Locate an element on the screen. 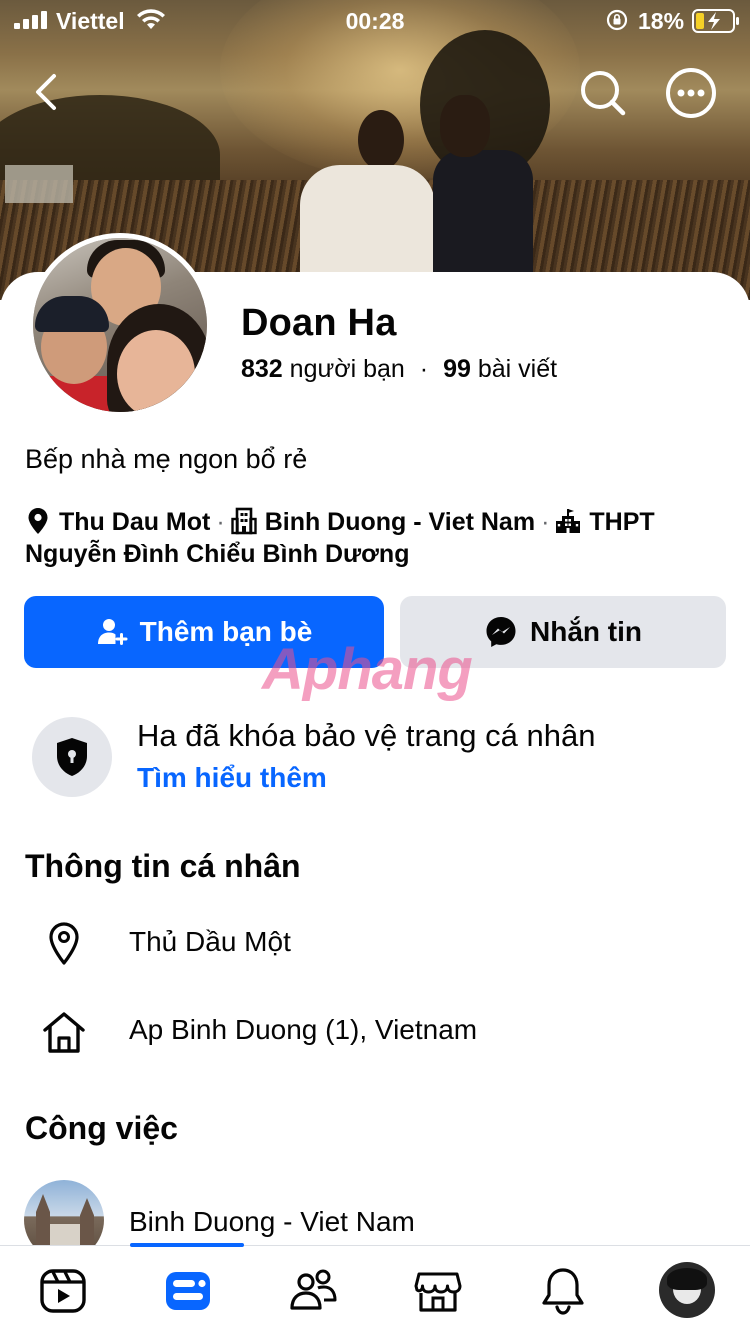 The width and height of the screenshot is (750, 1334). add-friend-icon is located at coordinates (112, 632).